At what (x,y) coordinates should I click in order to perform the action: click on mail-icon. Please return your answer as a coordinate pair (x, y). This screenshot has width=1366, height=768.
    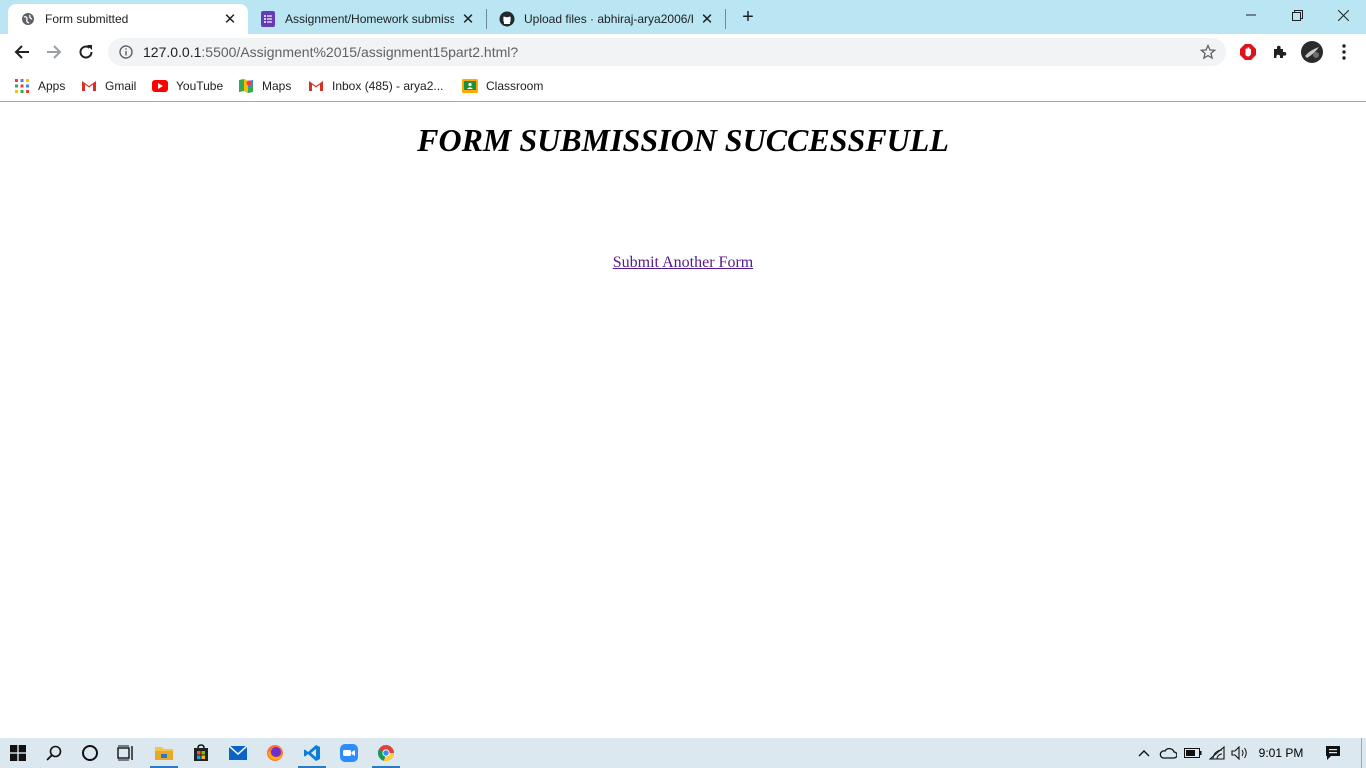
    Looking at the image, I should click on (238, 753).